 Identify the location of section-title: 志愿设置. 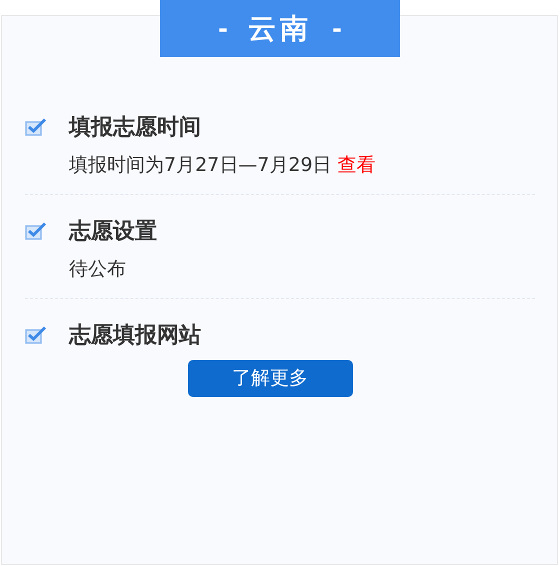
(113, 232).